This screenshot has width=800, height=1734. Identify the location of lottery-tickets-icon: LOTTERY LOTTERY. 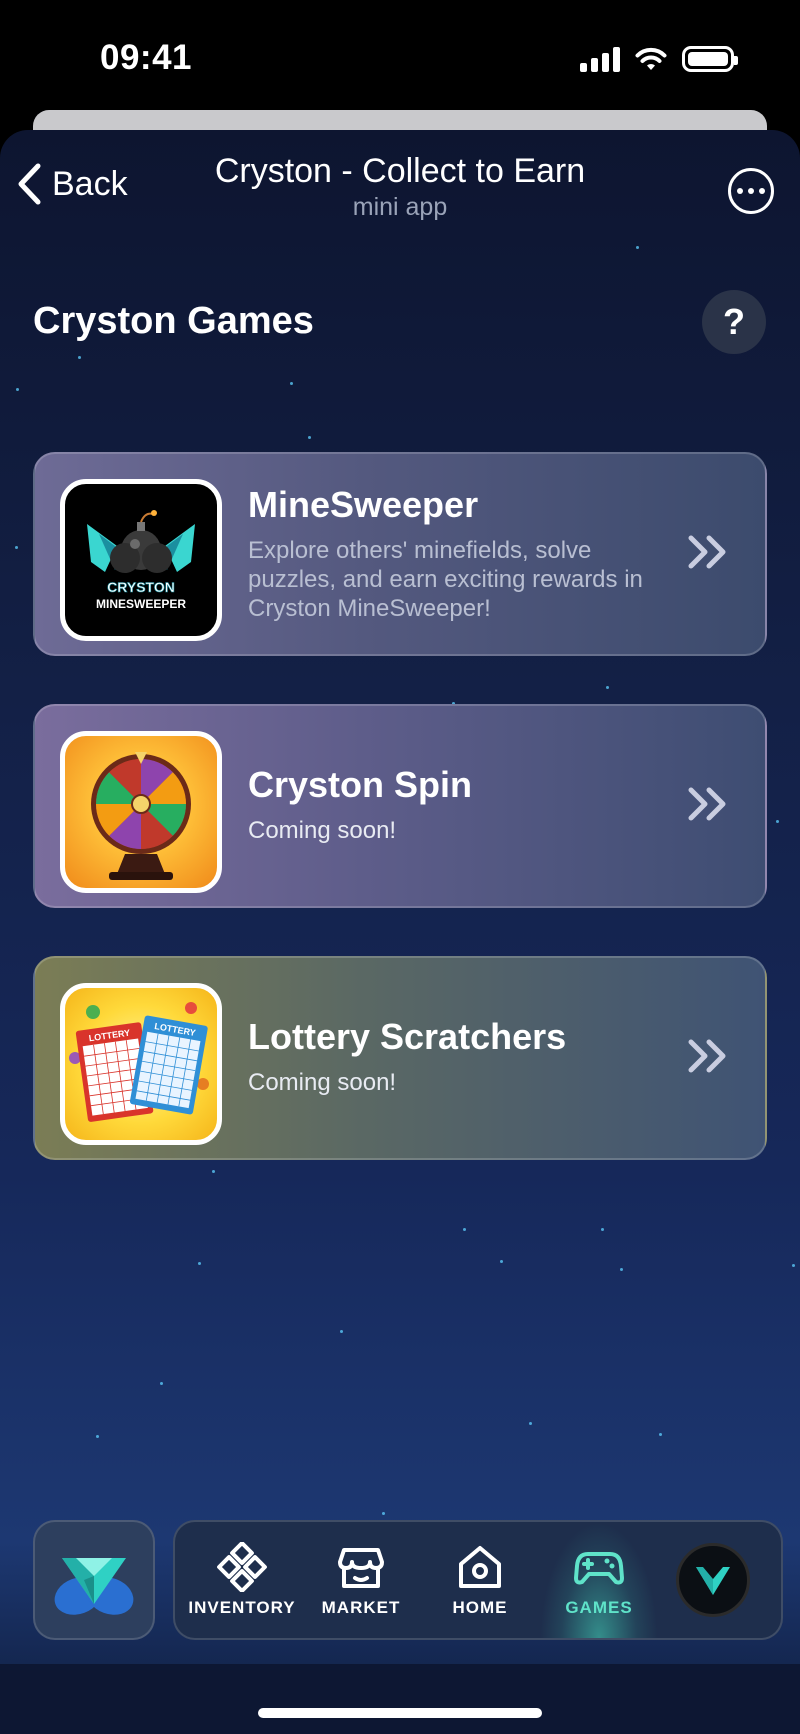
(139, 1062).